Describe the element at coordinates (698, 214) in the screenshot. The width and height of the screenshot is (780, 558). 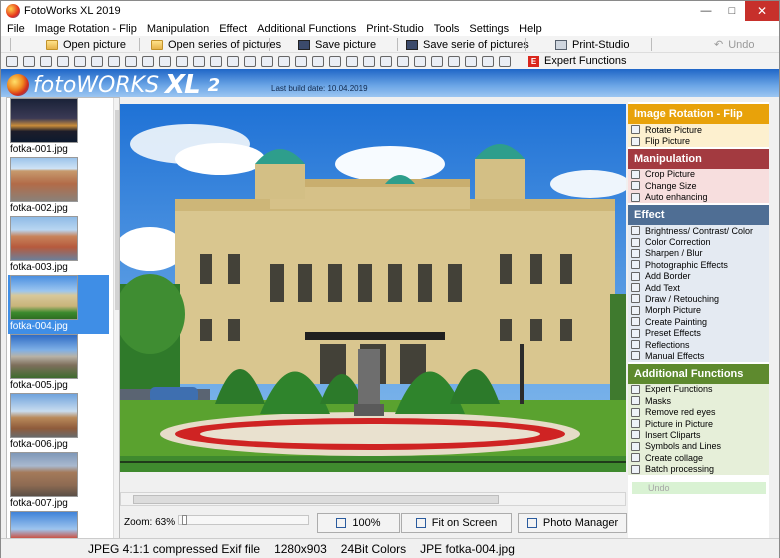
I see `section-header-effect: Effect` at that location.